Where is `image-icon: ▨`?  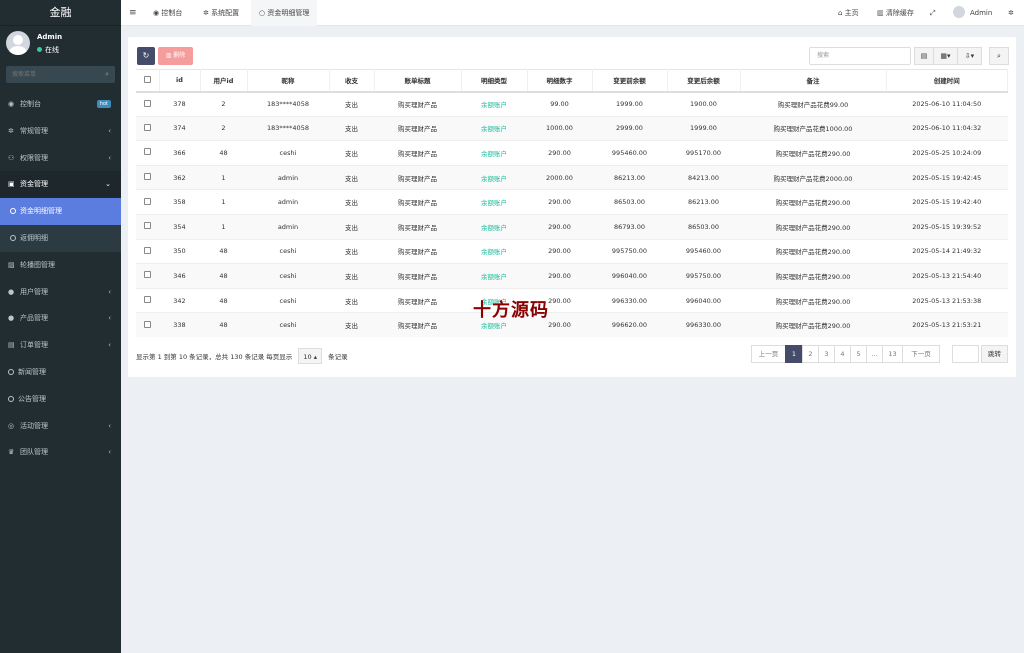 image-icon: ▨ is located at coordinates (11, 264).